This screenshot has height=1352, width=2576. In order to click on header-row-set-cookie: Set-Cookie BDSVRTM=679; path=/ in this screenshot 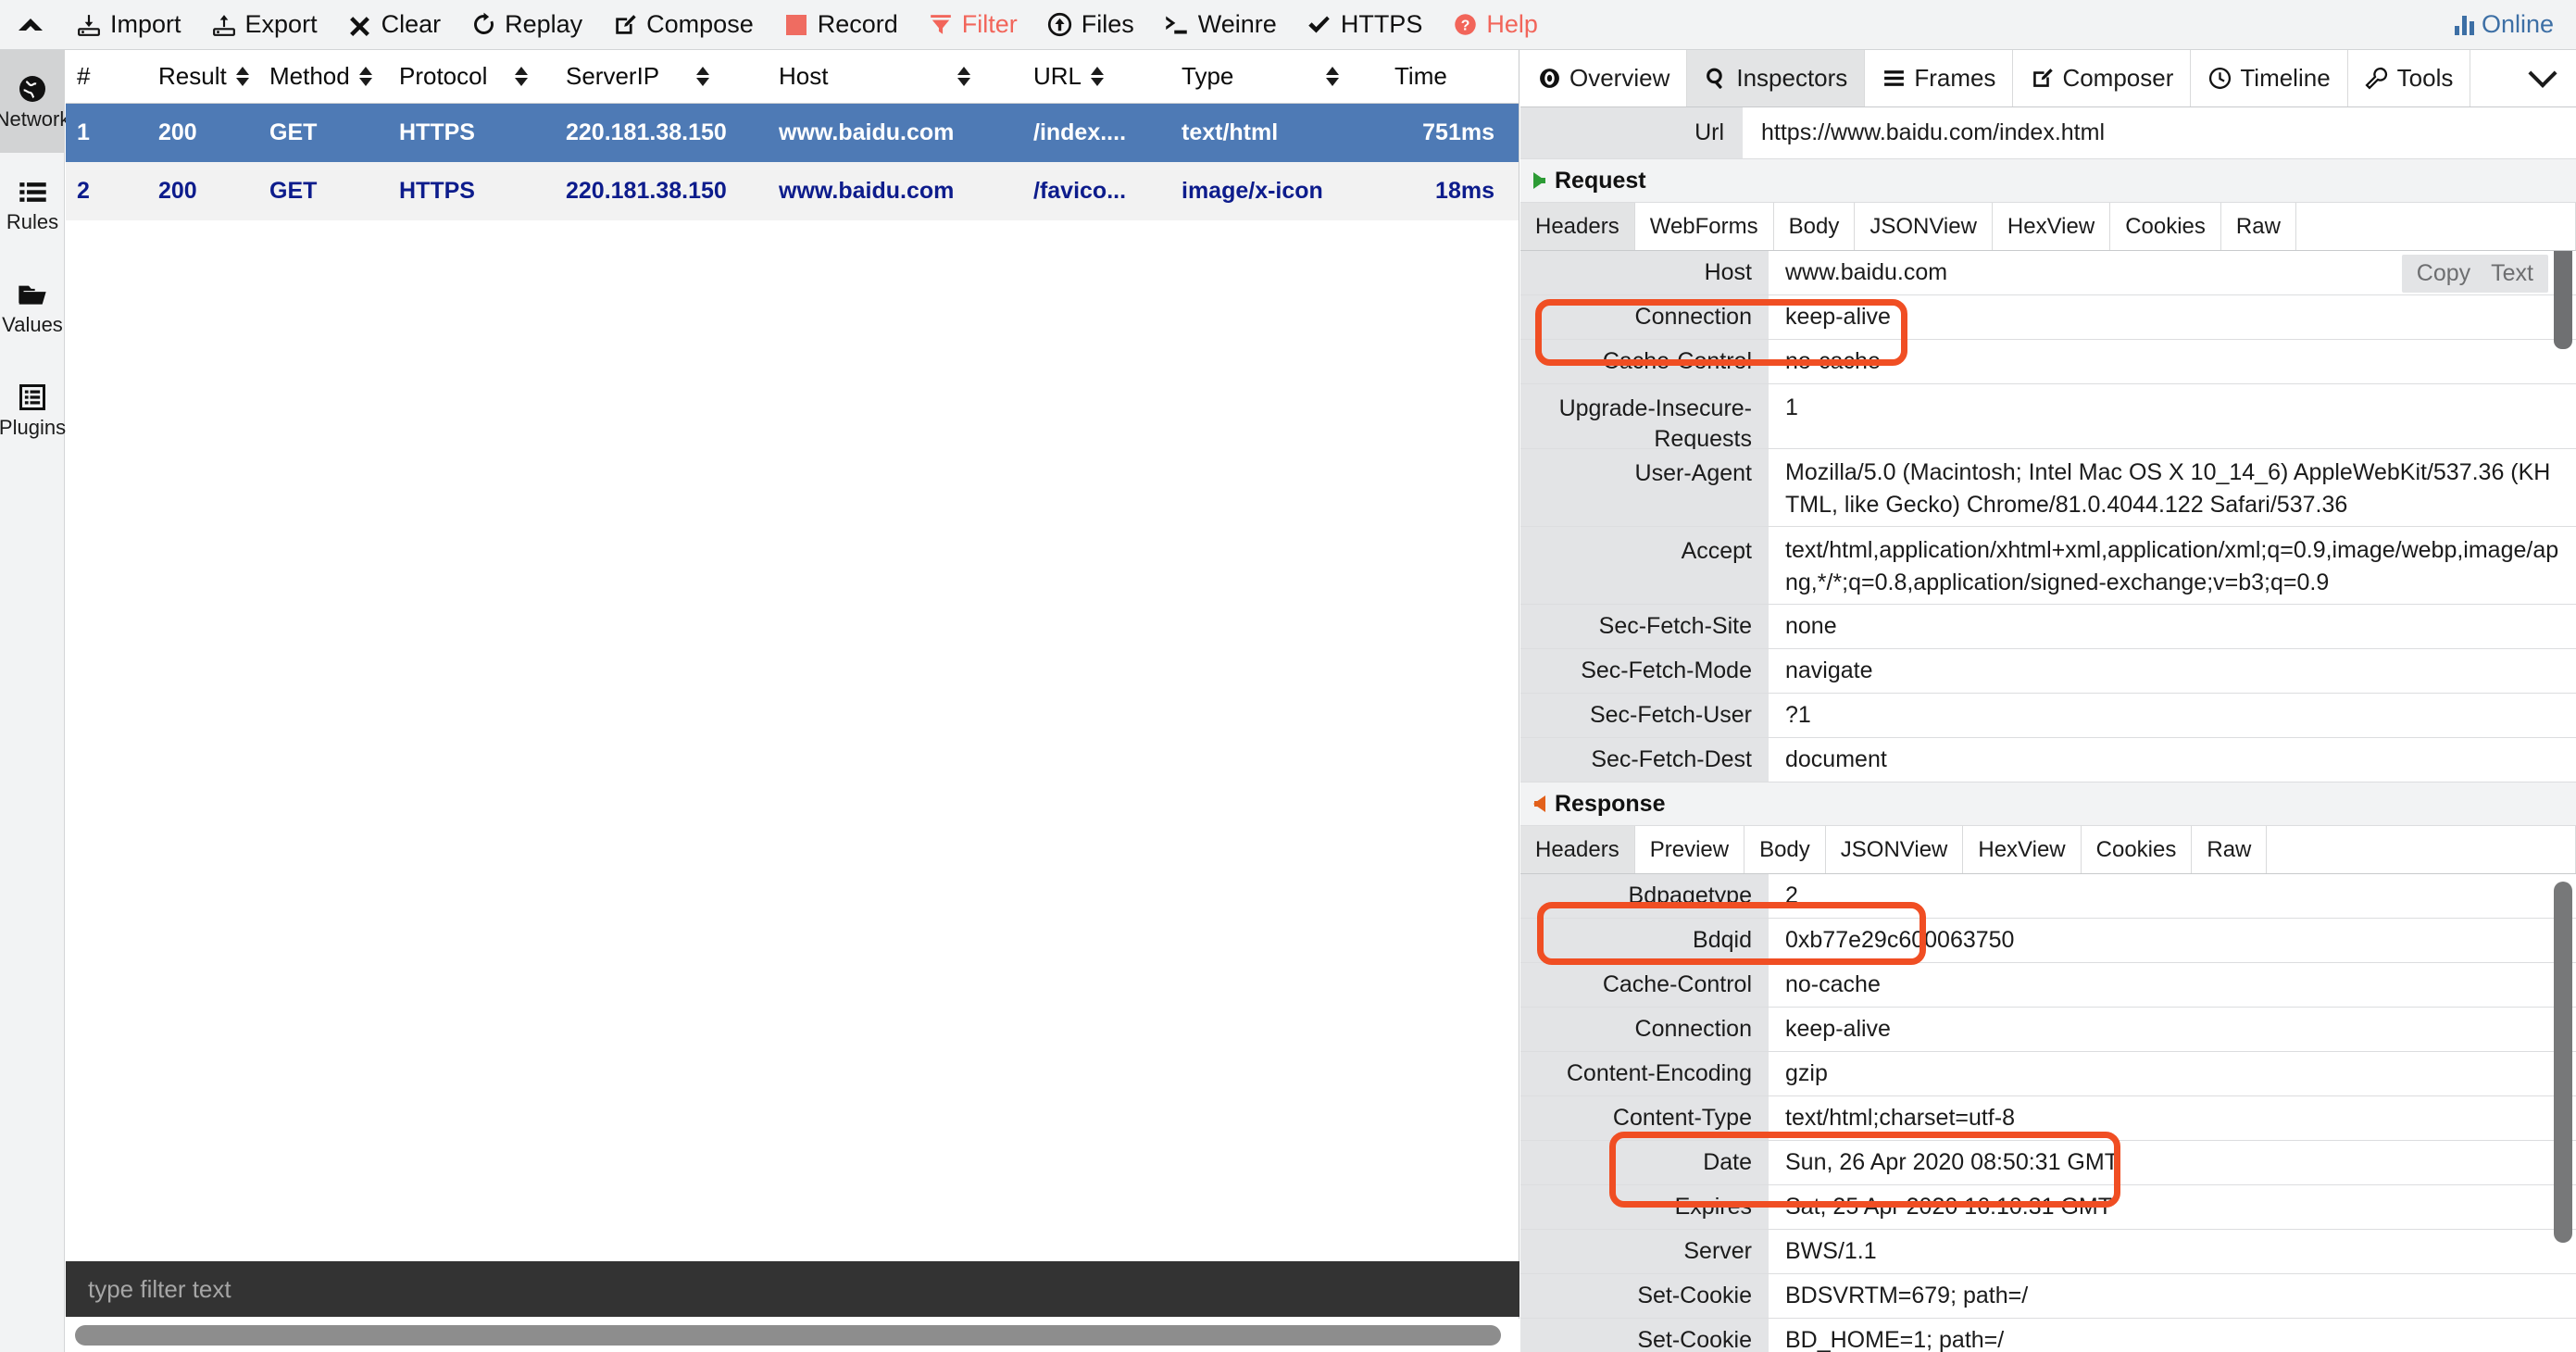, I will do `click(2048, 1296)`.